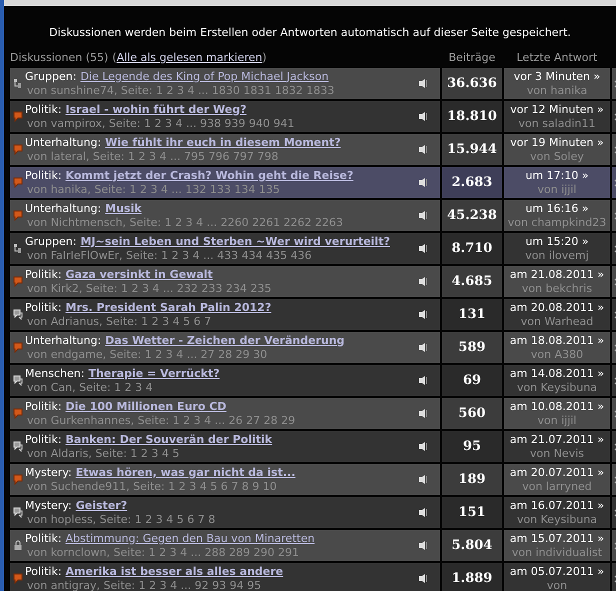 This screenshot has width=616, height=591. What do you see at coordinates (153, 157) in the screenshot?
I see `topic-meta: von lateral, Seite: 1 2 3 4 ... 795 796 797 798` at bounding box center [153, 157].